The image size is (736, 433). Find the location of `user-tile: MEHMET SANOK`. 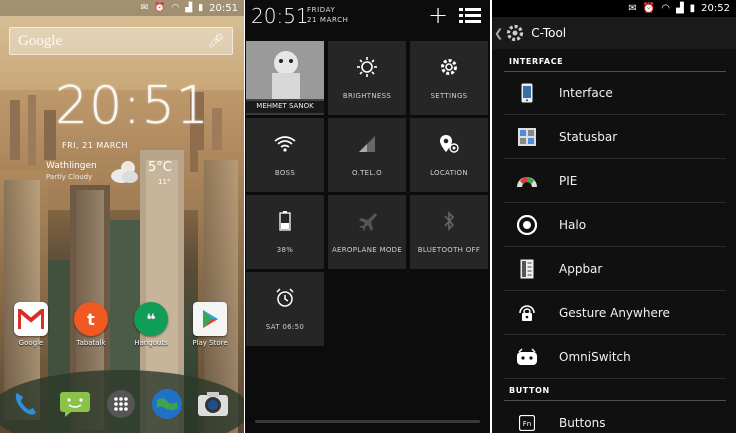

user-tile: MEHMET SANOK is located at coordinates (285, 78).